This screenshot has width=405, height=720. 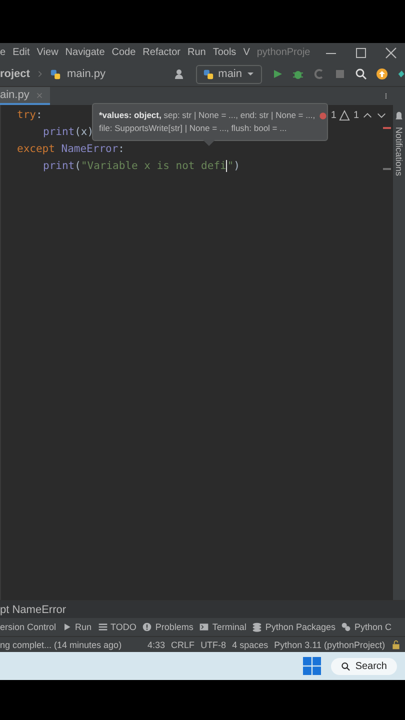 I want to click on diamond-logo-icon, so click(x=401, y=74).